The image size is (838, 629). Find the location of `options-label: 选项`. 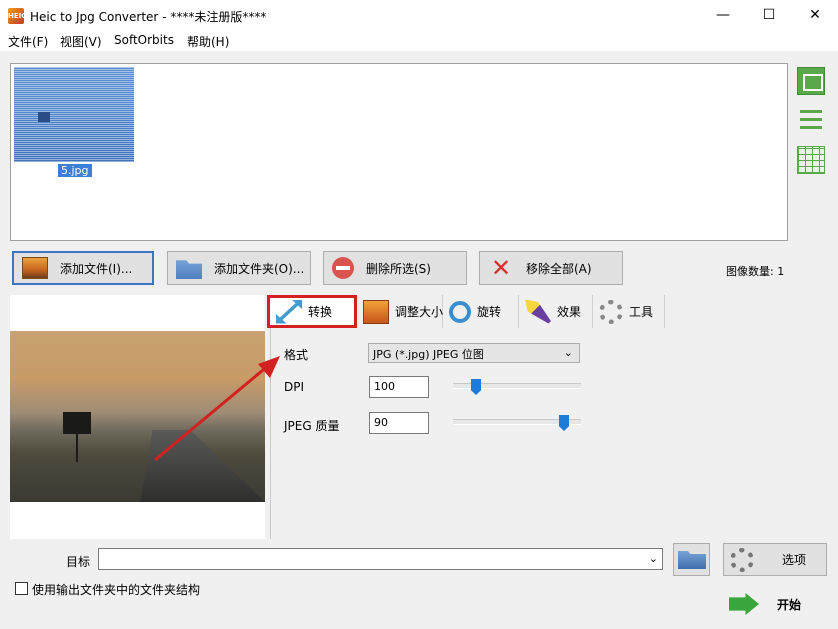

options-label: 选项 is located at coordinates (794, 560).